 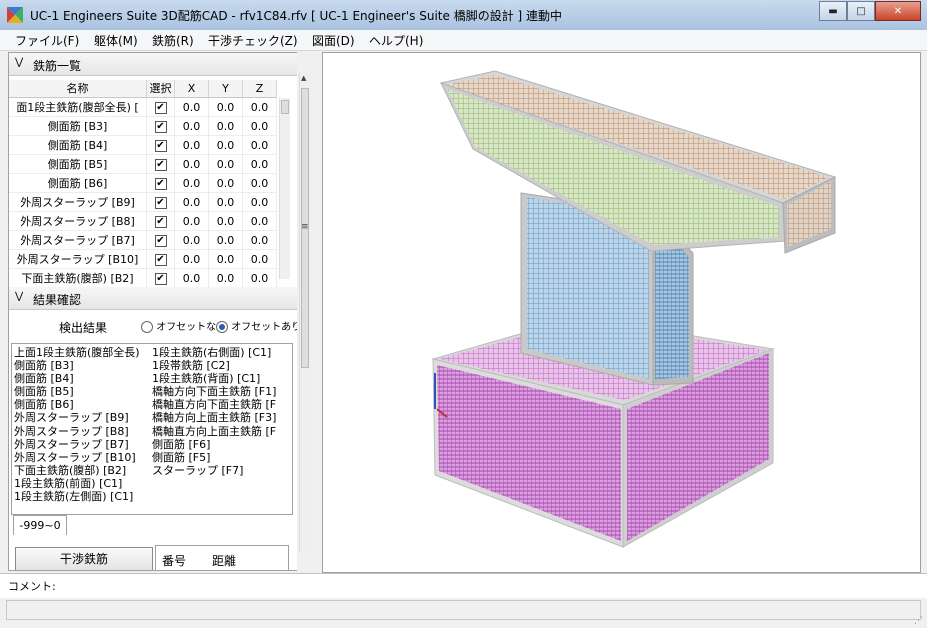 I want to click on panel-splitter: ▲ ≡, so click(x=309, y=311).